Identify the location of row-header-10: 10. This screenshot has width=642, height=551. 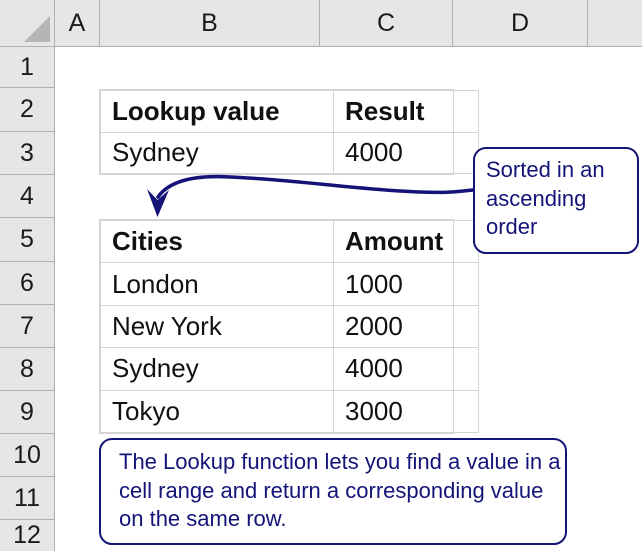
(27, 455).